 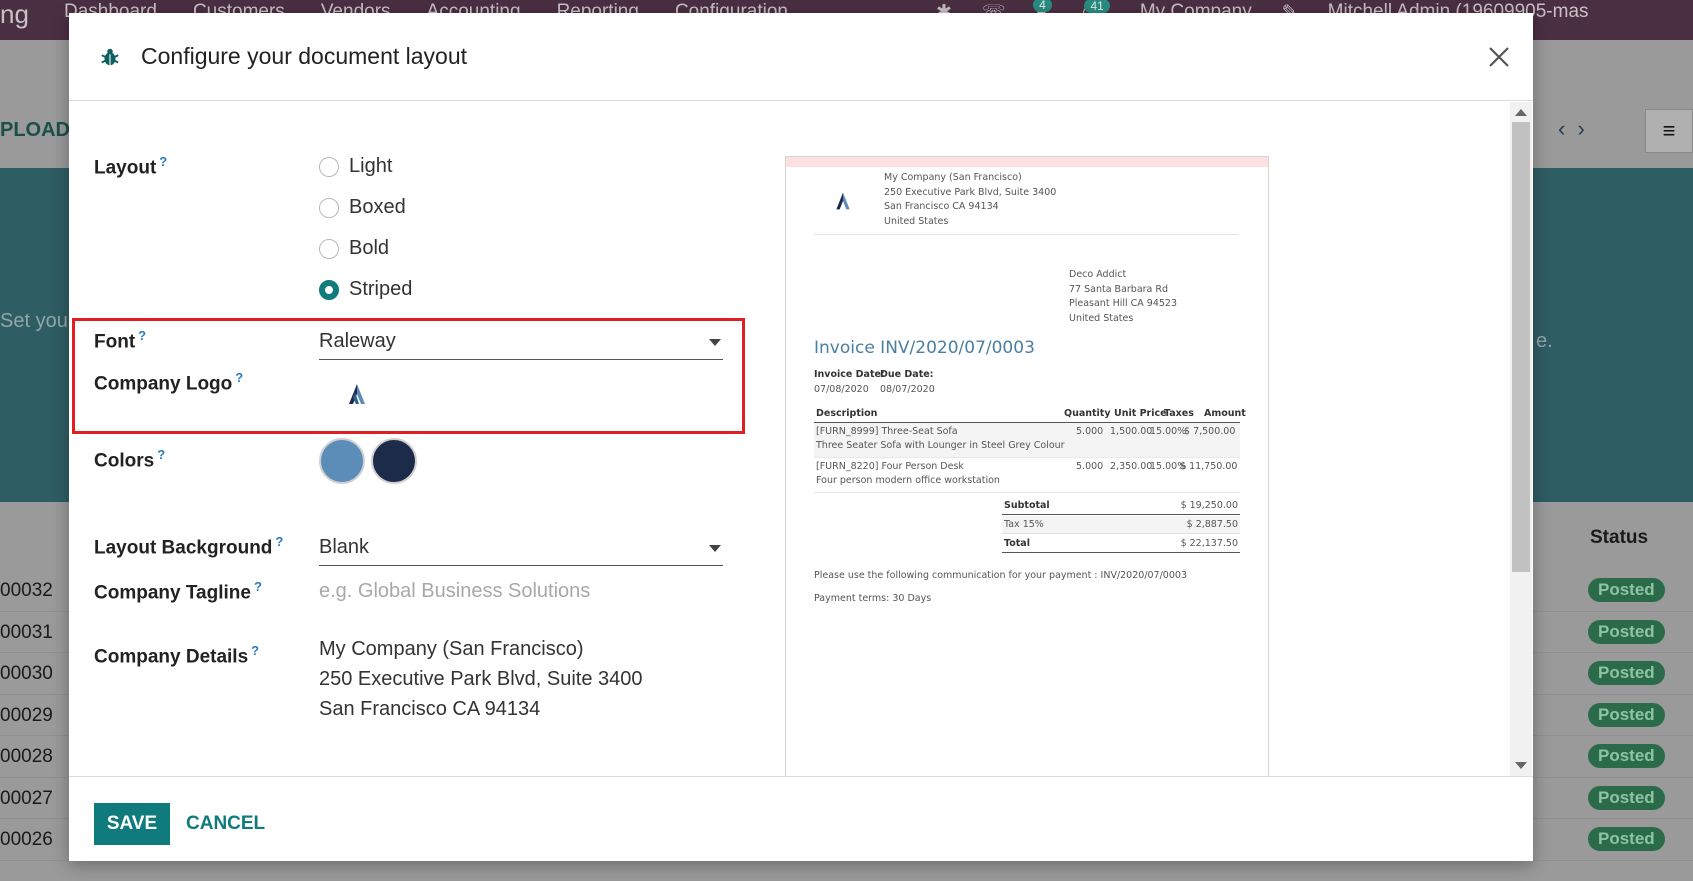 I want to click on company-details-line: 250 Executive Park Blvd, Suite 3400, so click(x=481, y=679).